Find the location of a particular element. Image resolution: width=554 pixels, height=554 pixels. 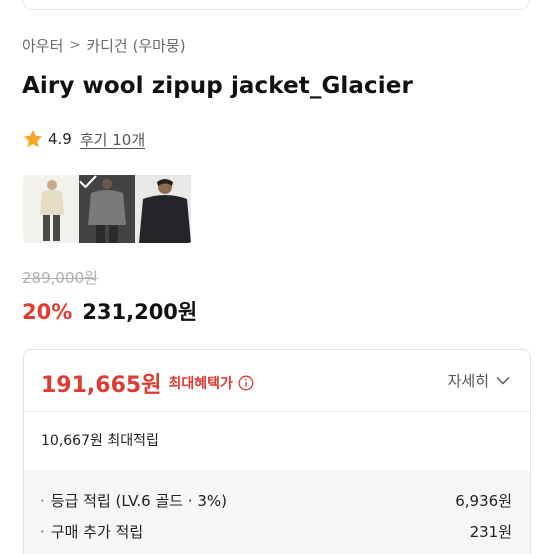

points-row-value: 6,936원 is located at coordinates (483, 501).